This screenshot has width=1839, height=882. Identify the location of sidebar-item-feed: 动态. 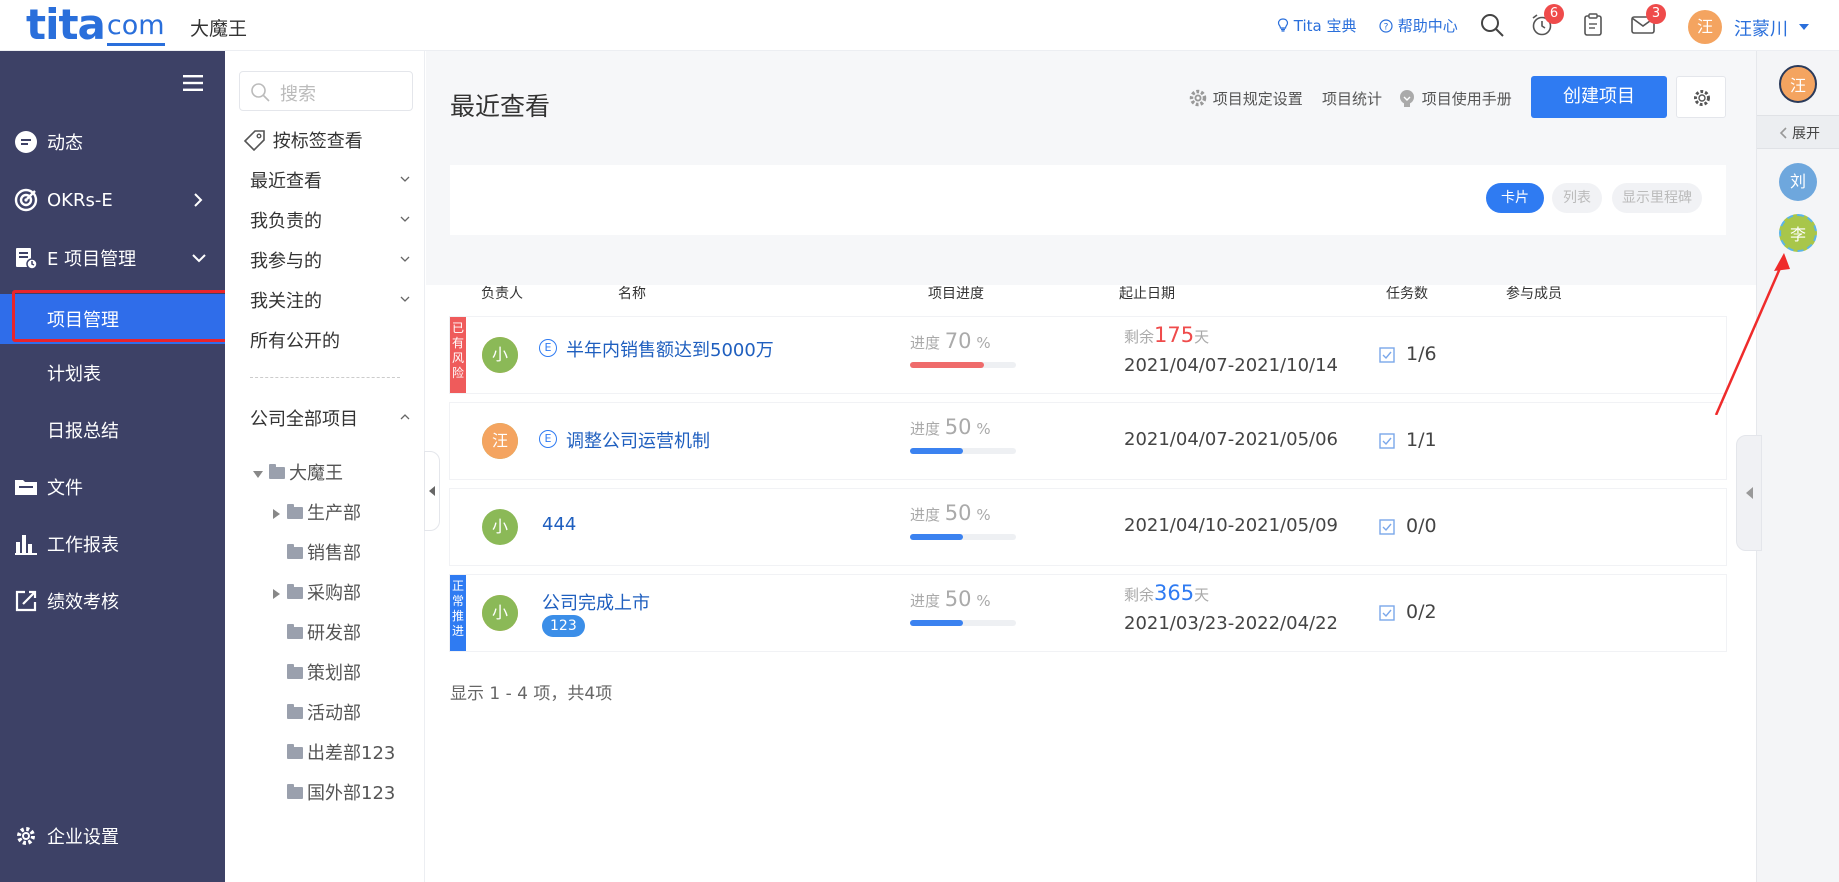
(112, 142).